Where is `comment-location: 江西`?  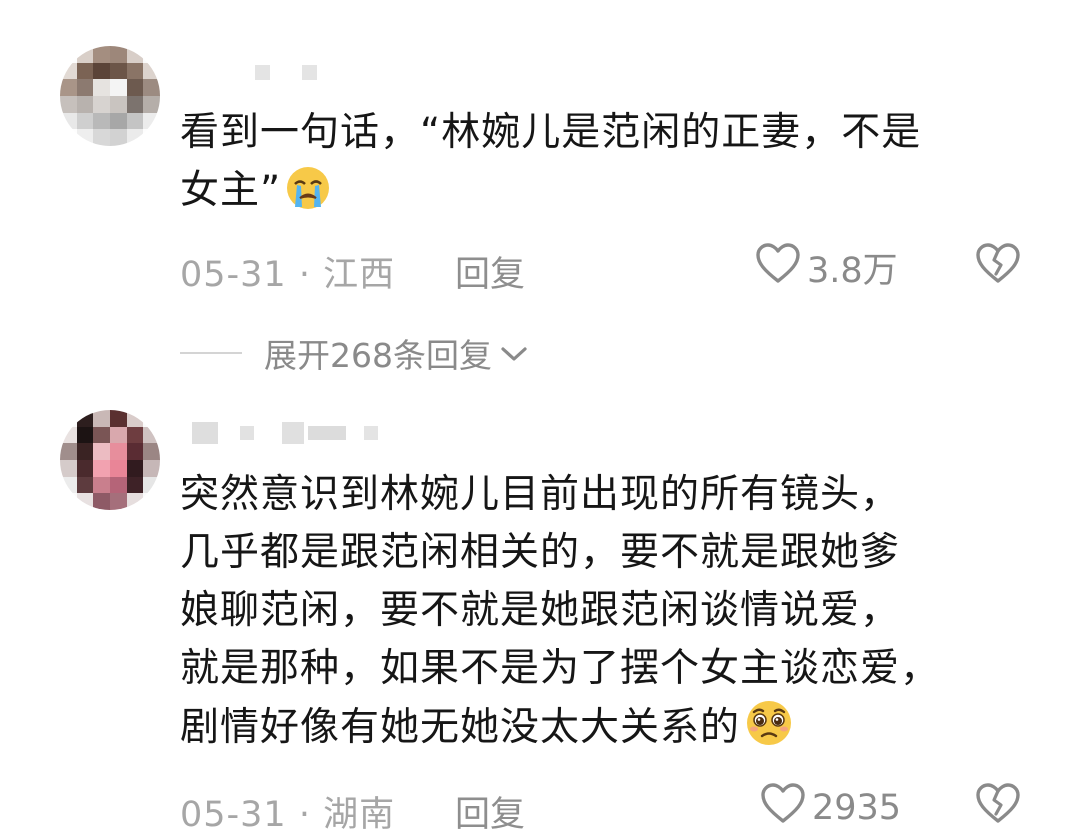
comment-location: 江西 is located at coordinates (359, 275).